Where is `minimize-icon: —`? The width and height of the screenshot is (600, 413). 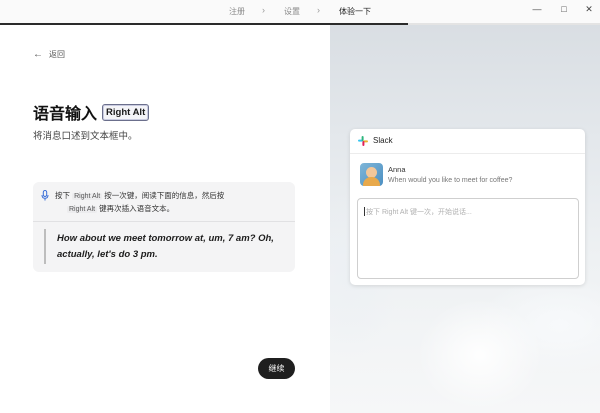 minimize-icon: — is located at coordinates (537, 9).